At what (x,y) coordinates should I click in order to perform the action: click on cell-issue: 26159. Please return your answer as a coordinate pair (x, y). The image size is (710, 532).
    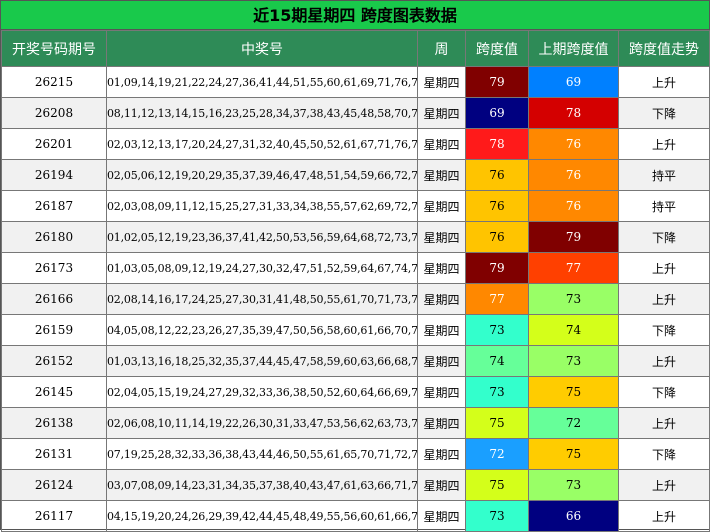
    Looking at the image, I should click on (54, 330).